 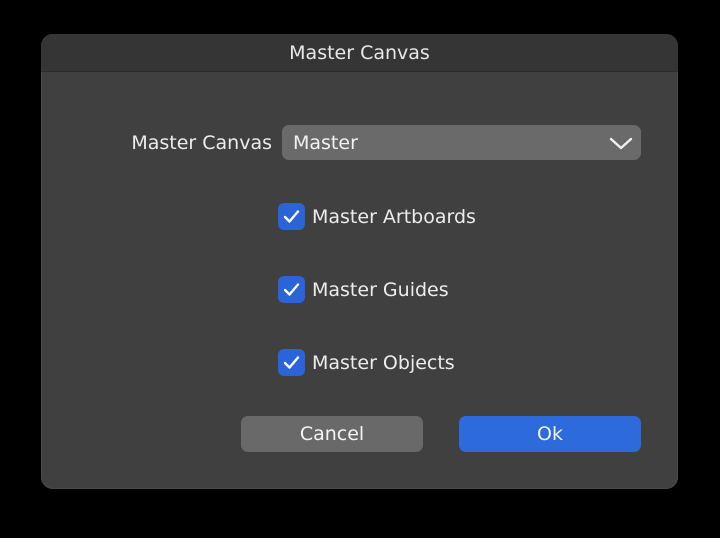 I want to click on chevron-down-icon, so click(x=621, y=143).